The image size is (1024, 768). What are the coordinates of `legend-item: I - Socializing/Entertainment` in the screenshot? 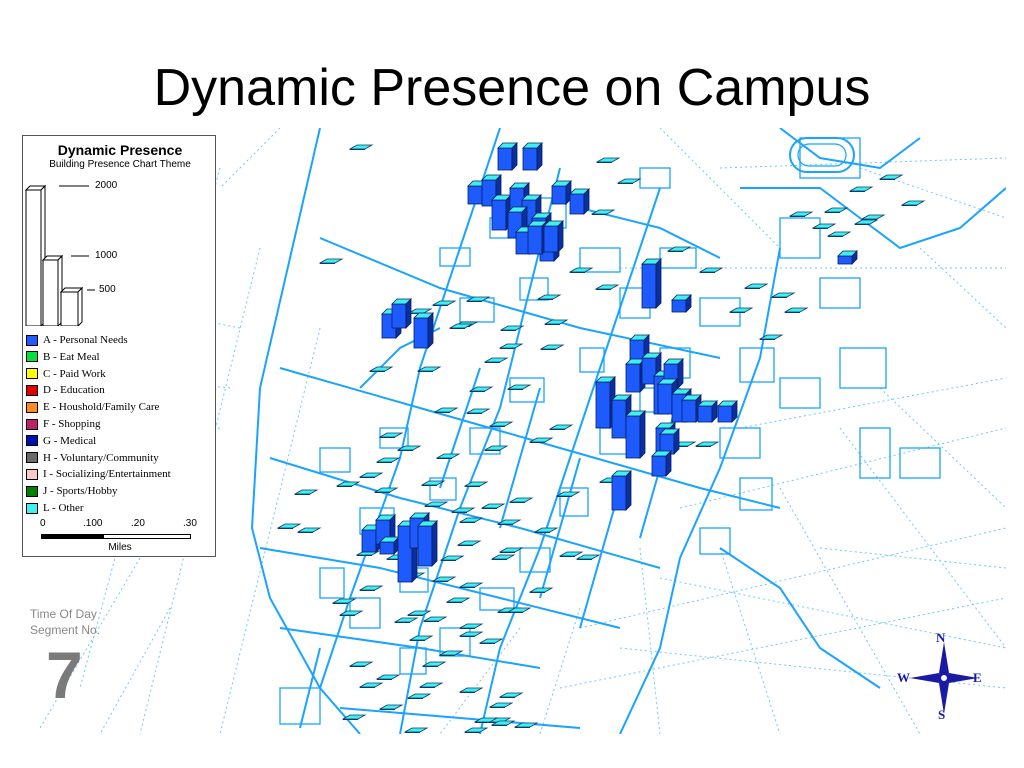 It's located at (98, 474).